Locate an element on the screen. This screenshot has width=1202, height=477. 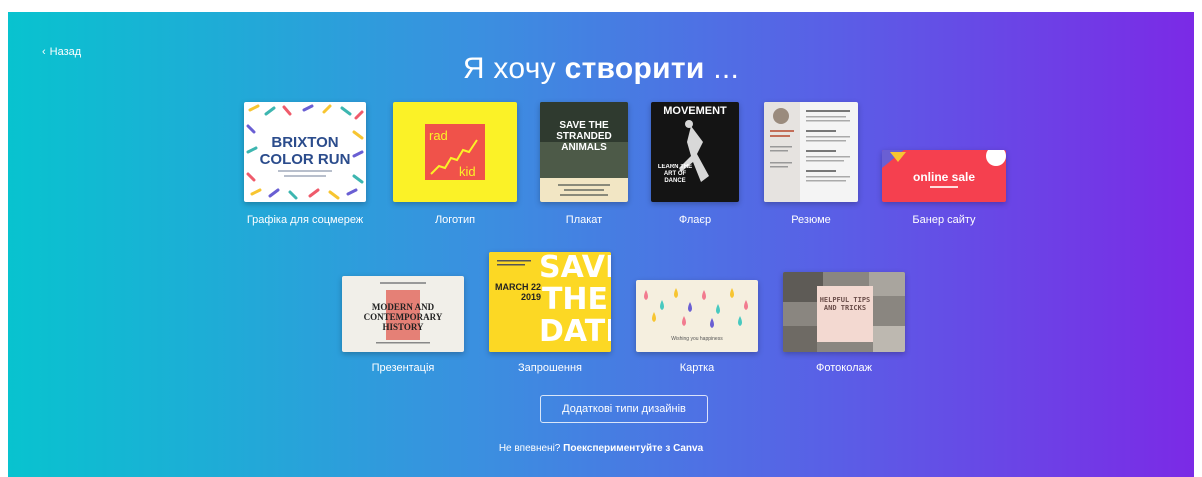
invitation-thumb-big: SAVE THE DATE is located at coordinates (575, 300).